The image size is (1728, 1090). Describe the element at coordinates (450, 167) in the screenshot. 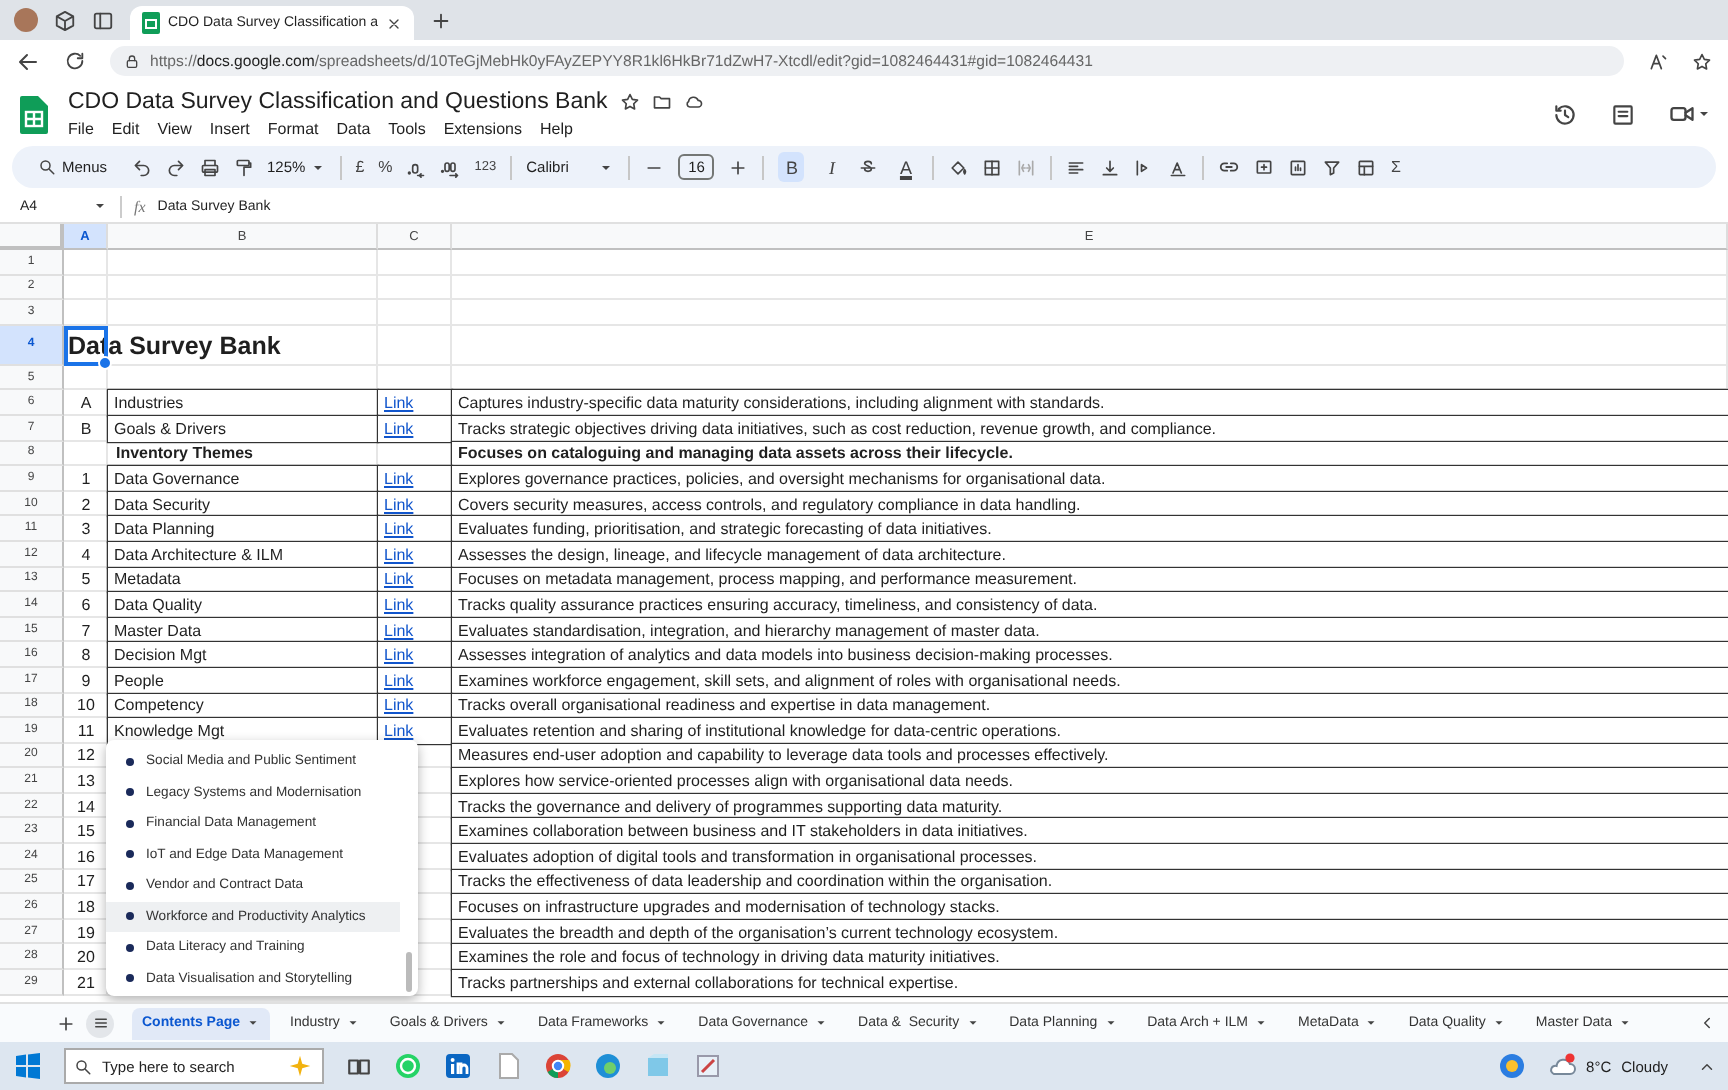

I see `decimal-icon` at that location.